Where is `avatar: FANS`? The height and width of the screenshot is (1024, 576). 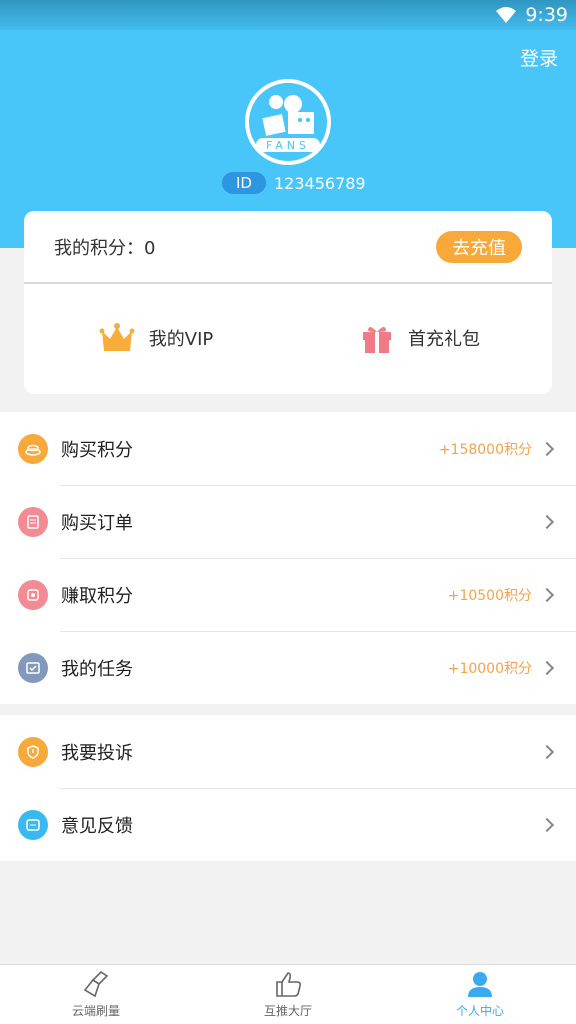
avatar: FANS is located at coordinates (288, 122).